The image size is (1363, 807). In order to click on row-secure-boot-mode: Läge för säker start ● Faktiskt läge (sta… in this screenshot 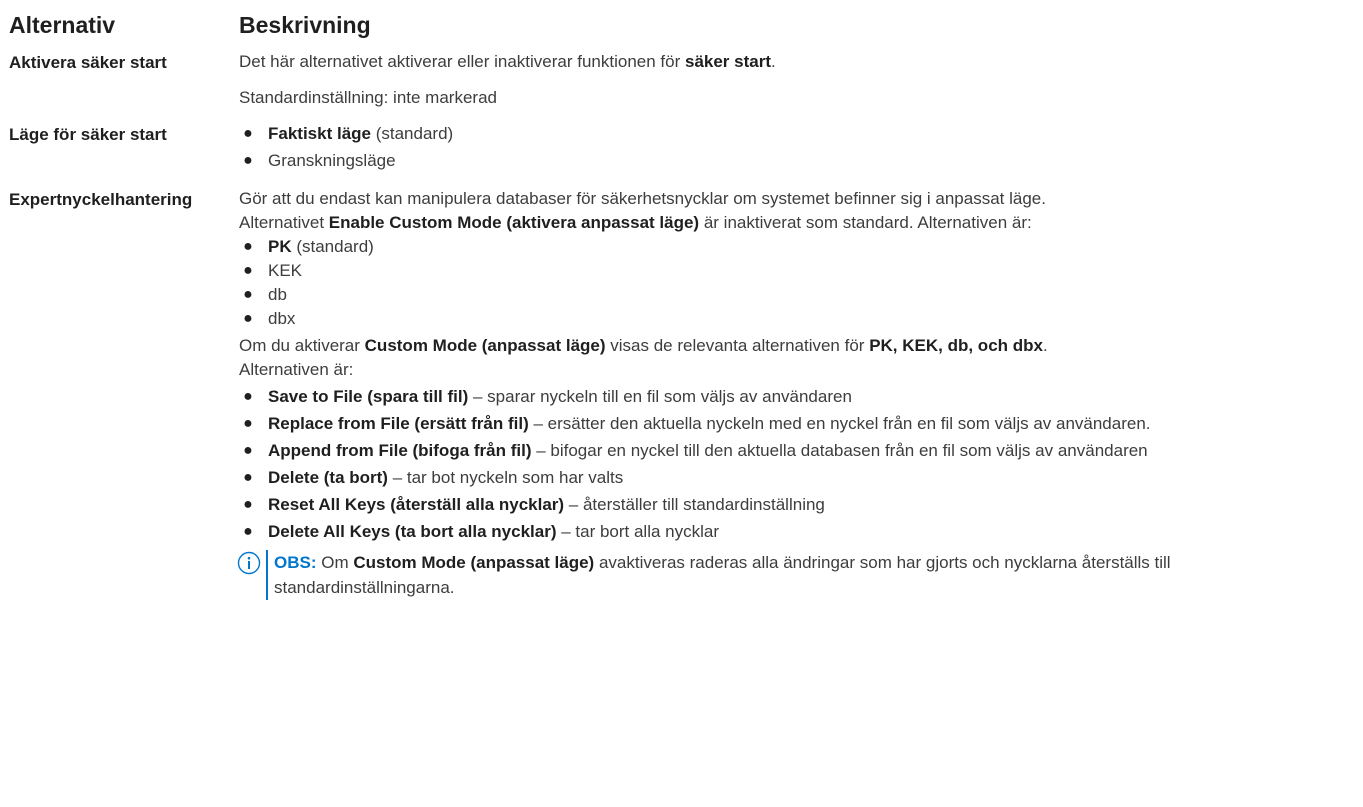, I will do `click(686, 147)`.